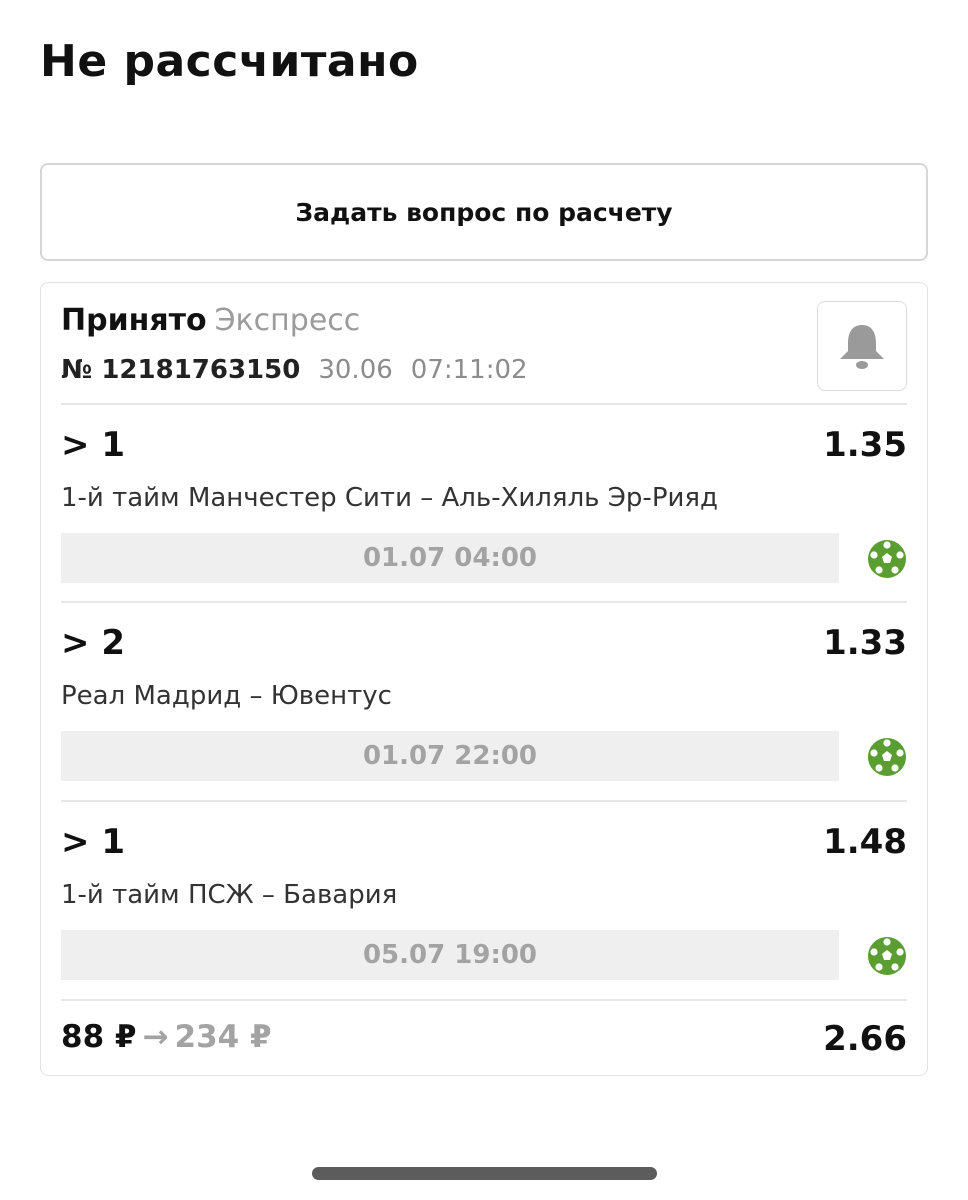 This screenshot has width=968, height=1200. What do you see at coordinates (484, 1039) in the screenshot?
I see `bet-summary: 88 ₽ → 234 ₽ 2.66` at bounding box center [484, 1039].